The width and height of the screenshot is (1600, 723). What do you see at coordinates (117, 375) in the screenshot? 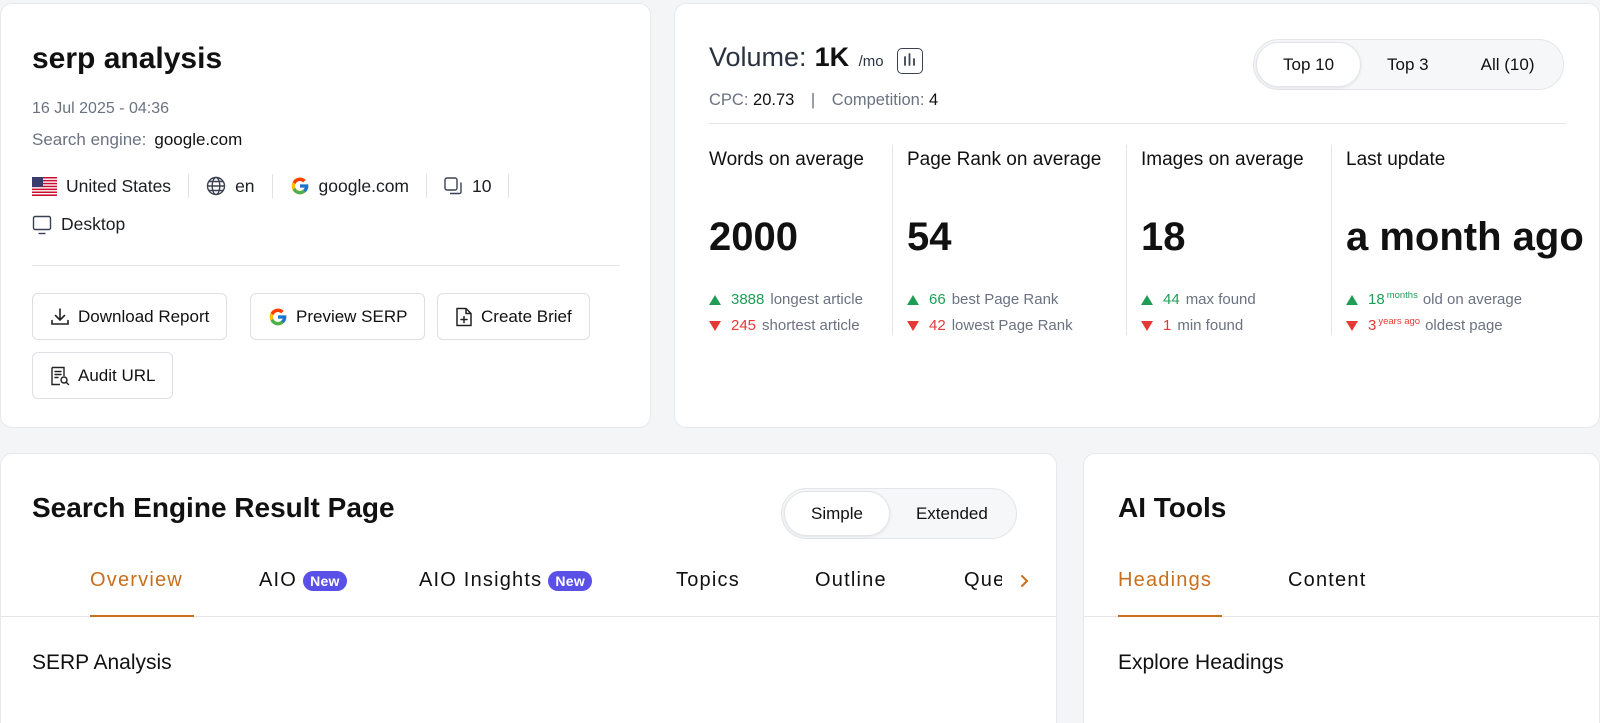
I see `audit-url-label: Audit URL` at bounding box center [117, 375].